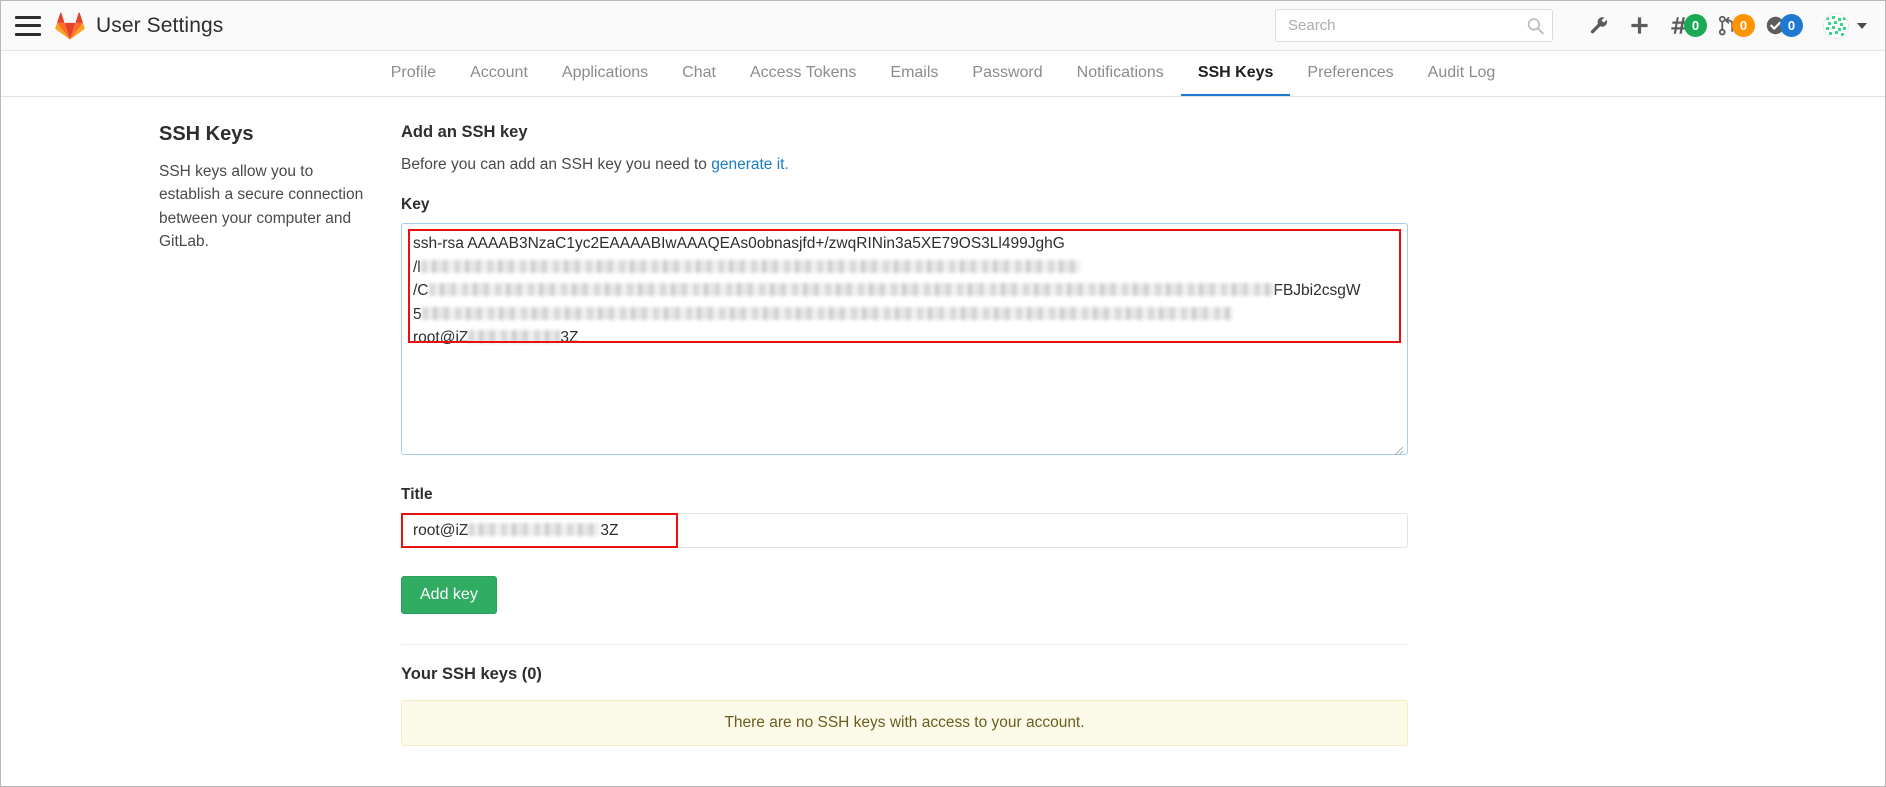 This screenshot has height=787, width=1886. What do you see at coordinates (1639, 26) in the screenshot?
I see `plus-icon` at bounding box center [1639, 26].